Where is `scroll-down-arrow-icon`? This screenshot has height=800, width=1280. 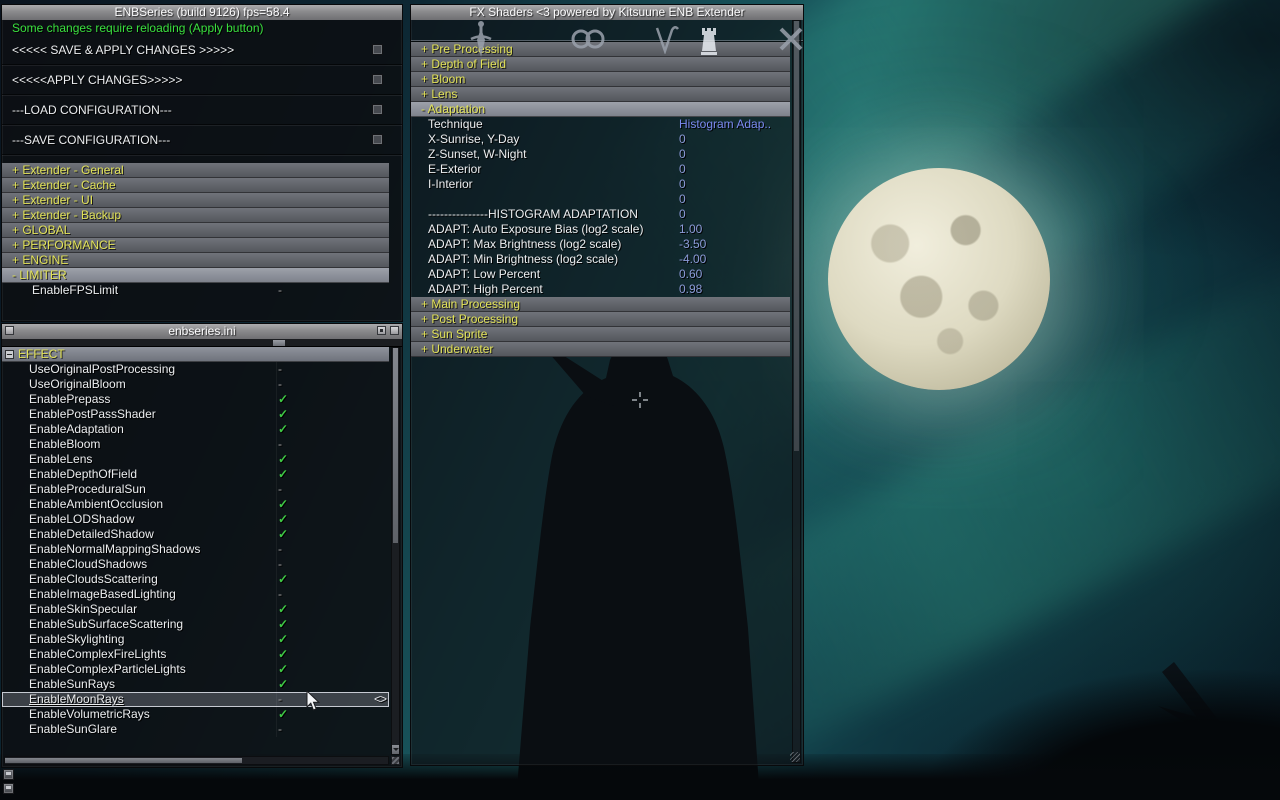
scroll-down-arrow-icon is located at coordinates (395, 749).